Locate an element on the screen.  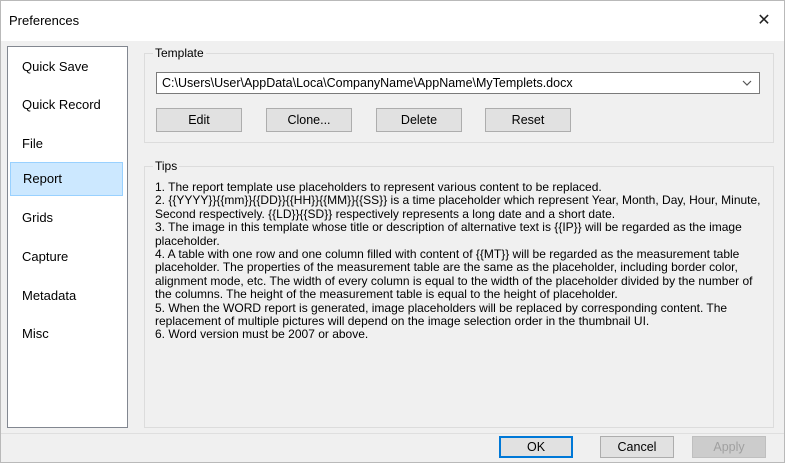
reset-button: Reset is located at coordinates (528, 120).